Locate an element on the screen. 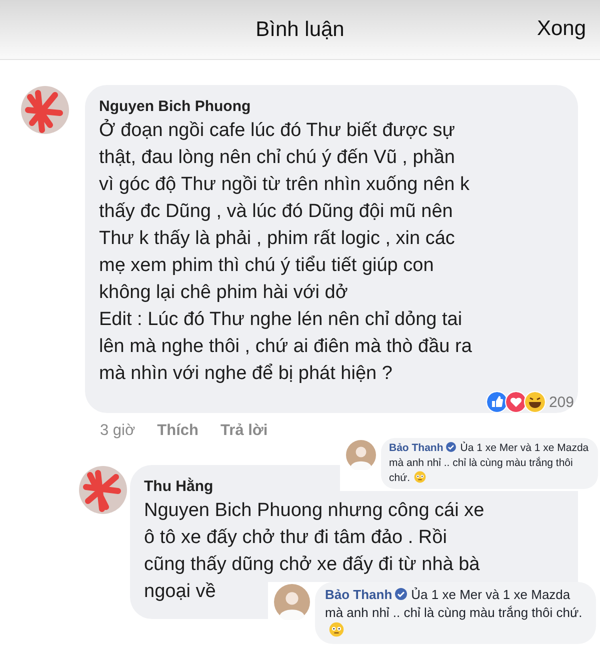 This screenshot has width=600, height=646. comment-text: Ở đoạn ngồi cafe lúc đó Thư biết được sự is located at coordinates (277, 130).